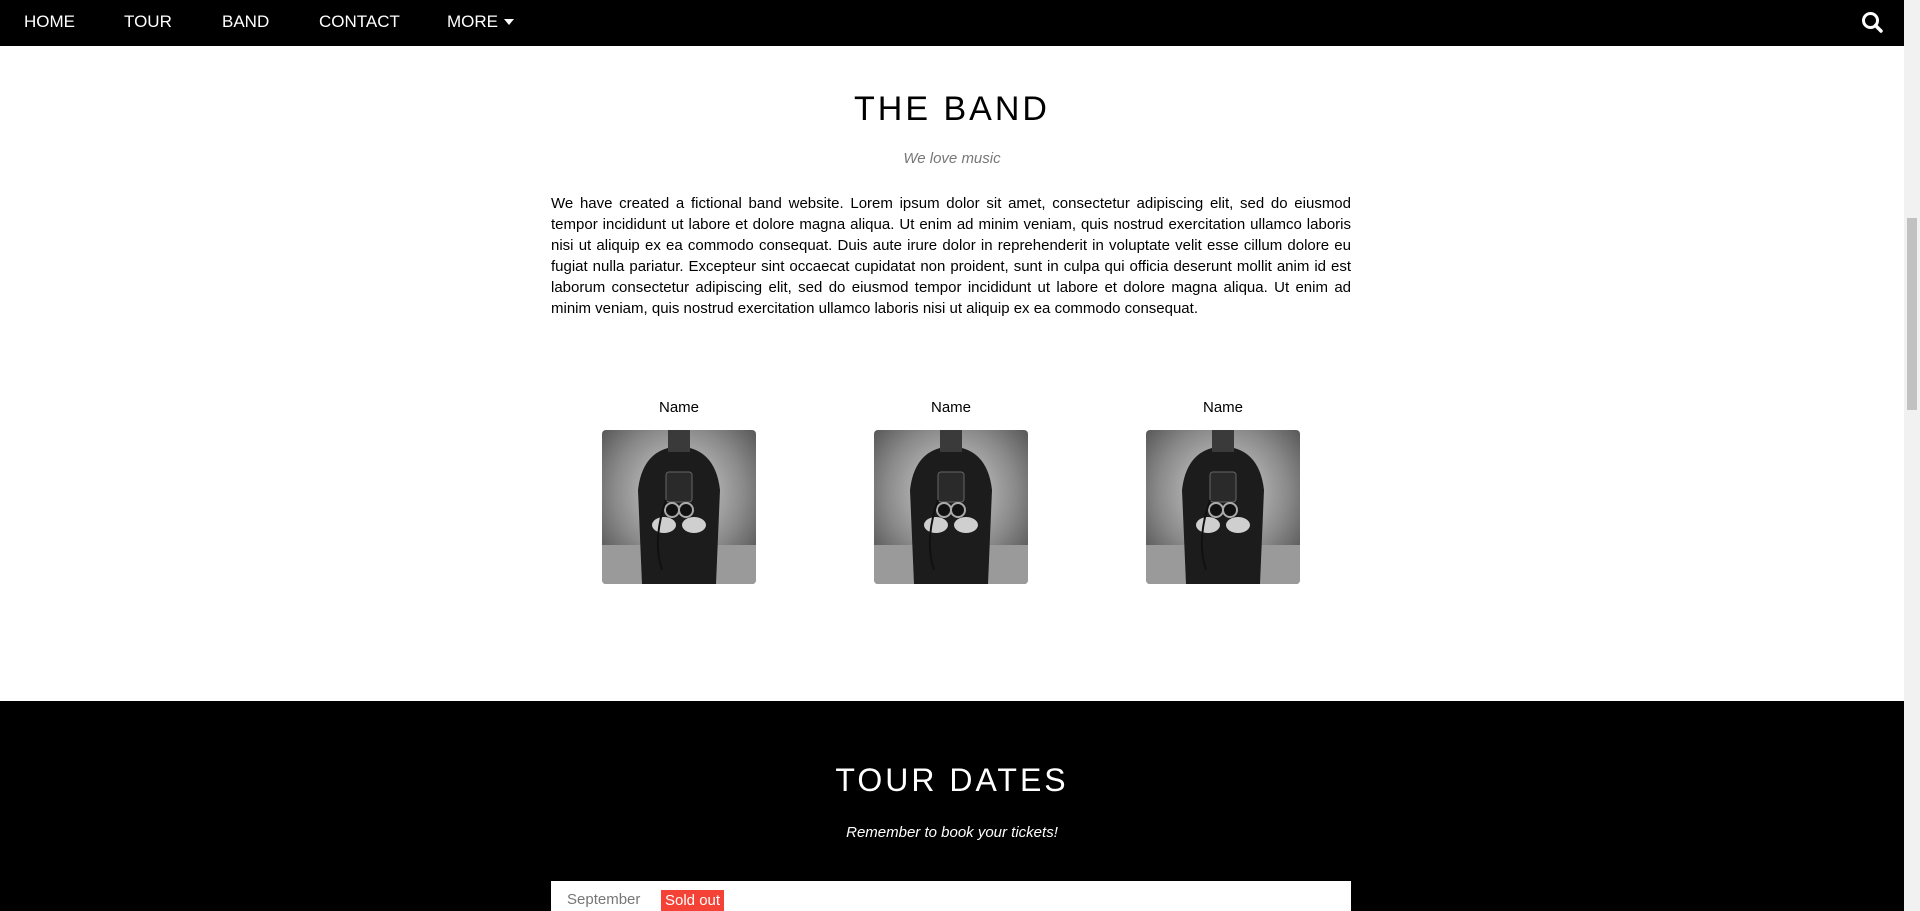 The width and height of the screenshot is (1920, 911). What do you see at coordinates (1912, 314) in the screenshot?
I see `scrollbar-thumb` at bounding box center [1912, 314].